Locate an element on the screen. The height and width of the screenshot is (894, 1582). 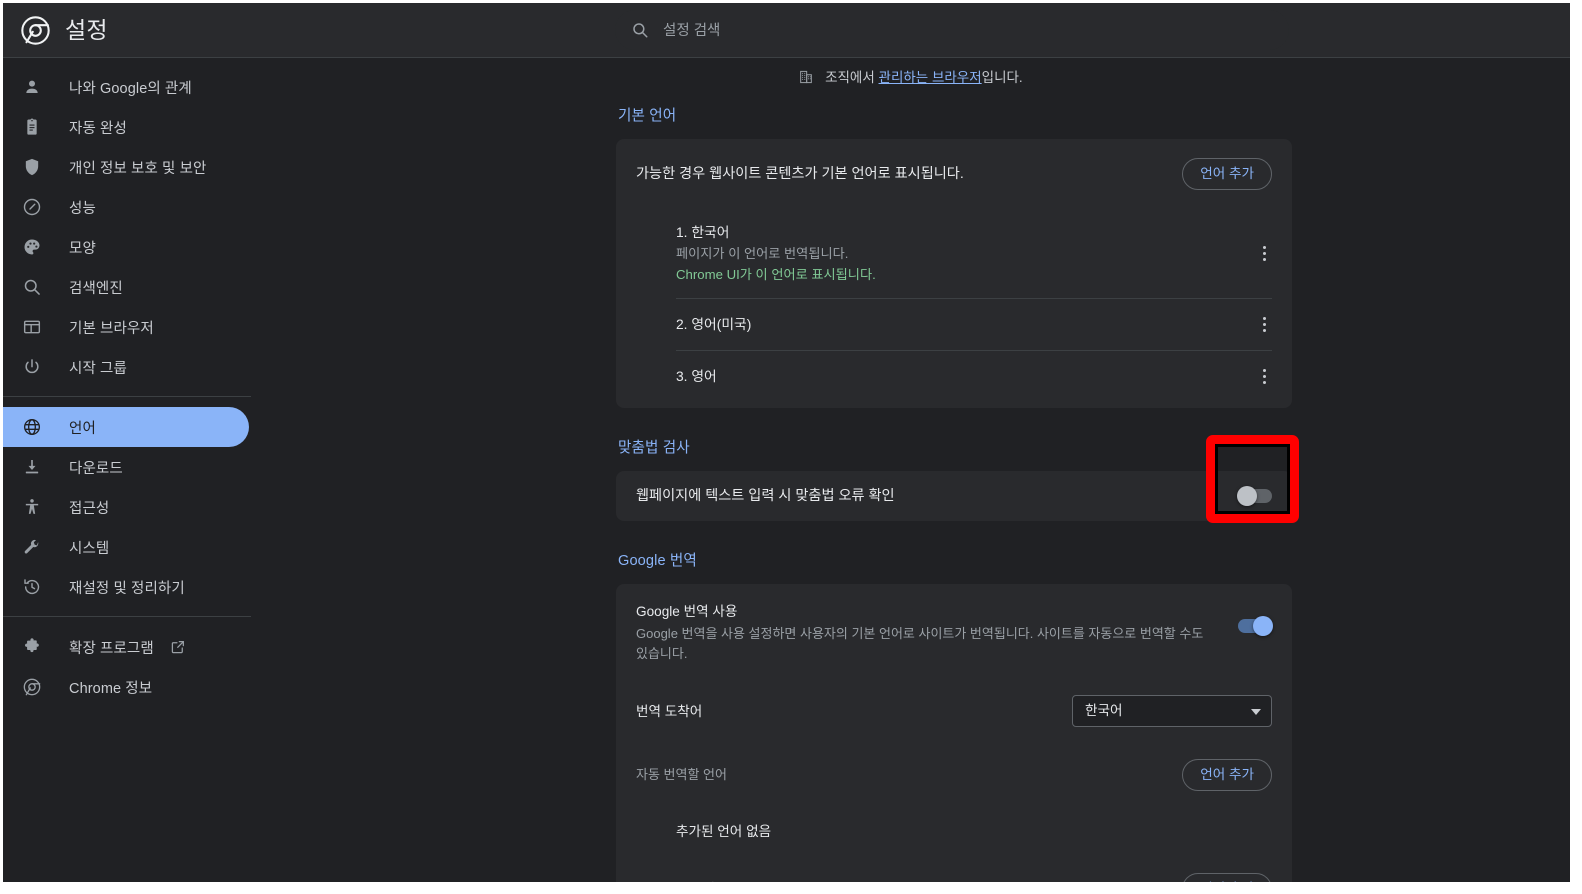
sidebar-item-label: 자동 완성 is located at coordinates (98, 128).